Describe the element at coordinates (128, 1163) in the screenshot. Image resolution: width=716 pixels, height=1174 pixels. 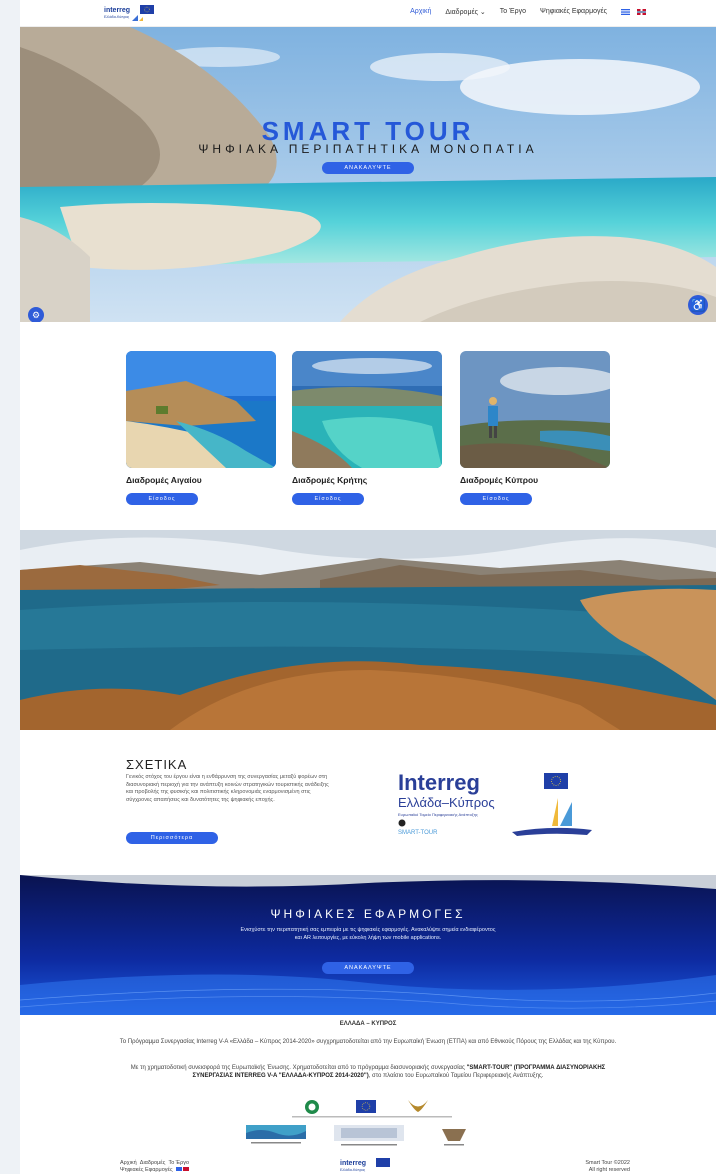
I see `footer-link-home: Αρχική` at that location.